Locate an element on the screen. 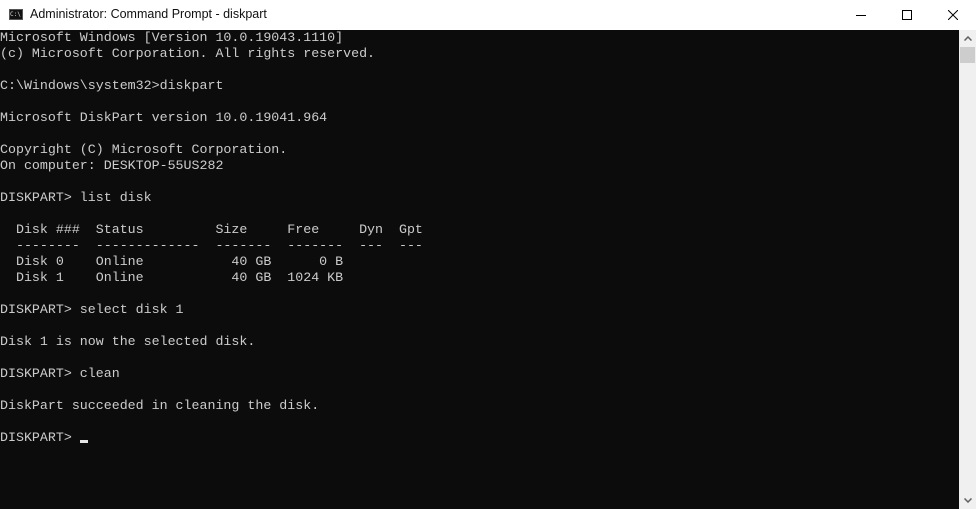 This screenshot has width=976, height=509. console-line-text: DISKPART> list disk is located at coordinates (76, 197).